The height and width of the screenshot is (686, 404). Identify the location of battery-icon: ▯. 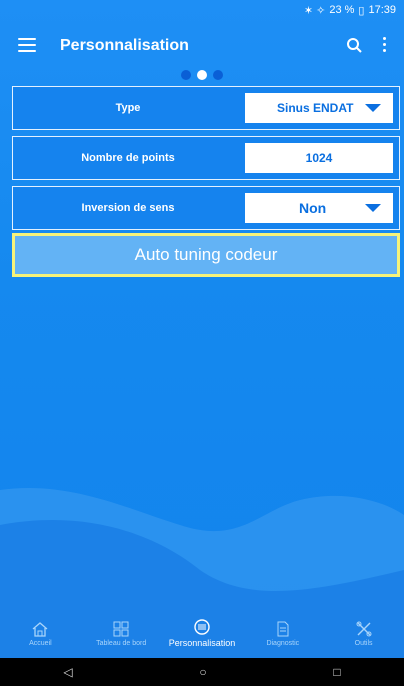
(361, 10).